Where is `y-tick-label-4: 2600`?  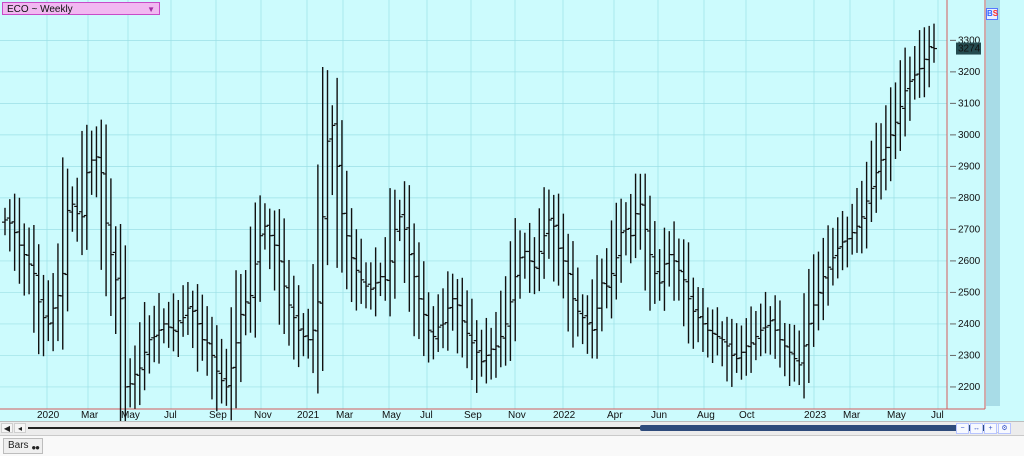
y-tick-label-4: 2600 is located at coordinates (969, 261).